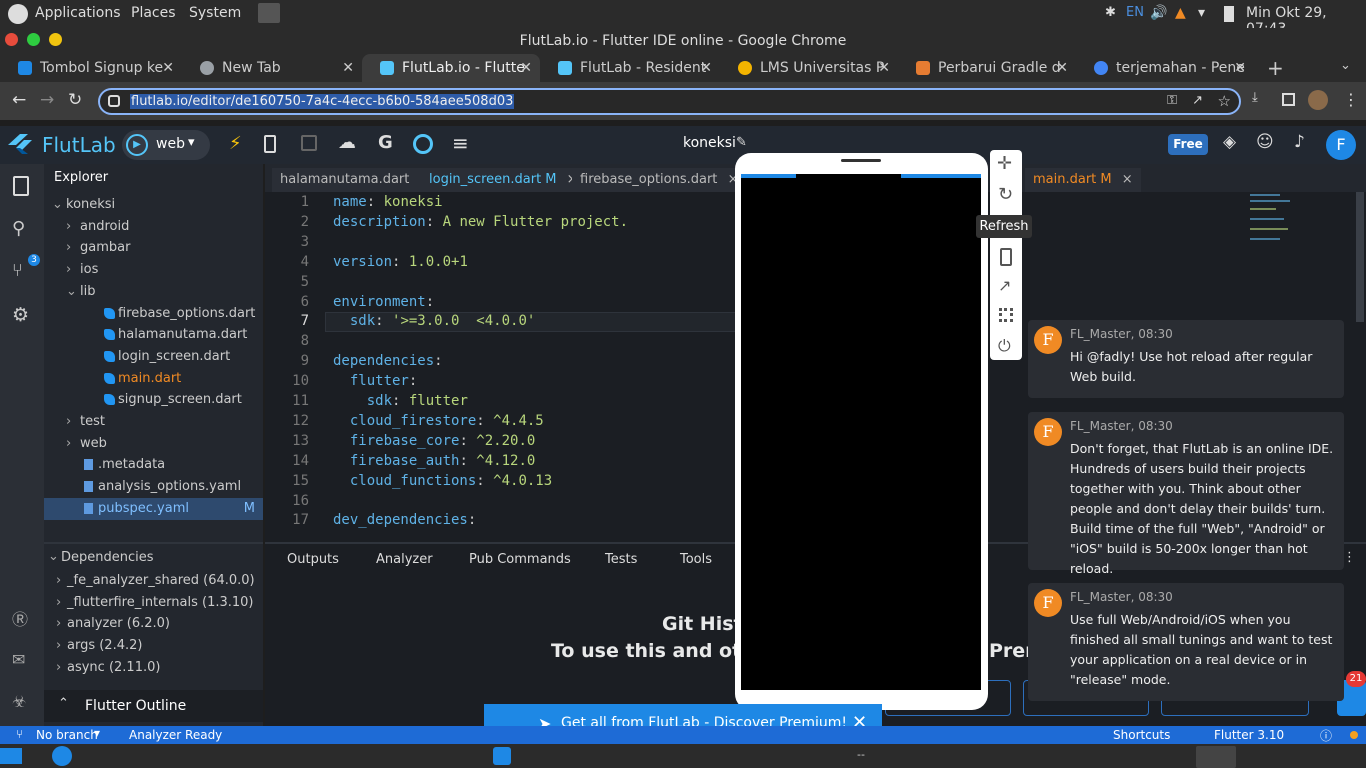 Image resolution: width=1366 pixels, height=768 pixels. What do you see at coordinates (270, 144) in the screenshot?
I see `device-icon` at bounding box center [270, 144].